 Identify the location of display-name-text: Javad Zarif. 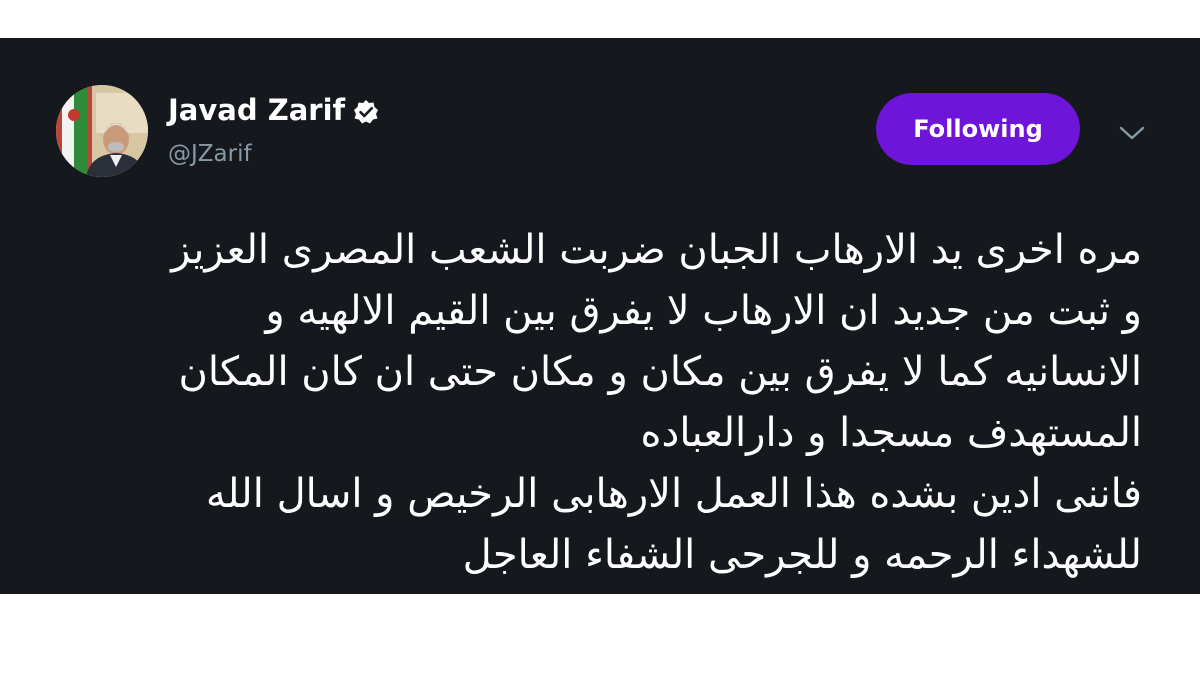
(256, 110).